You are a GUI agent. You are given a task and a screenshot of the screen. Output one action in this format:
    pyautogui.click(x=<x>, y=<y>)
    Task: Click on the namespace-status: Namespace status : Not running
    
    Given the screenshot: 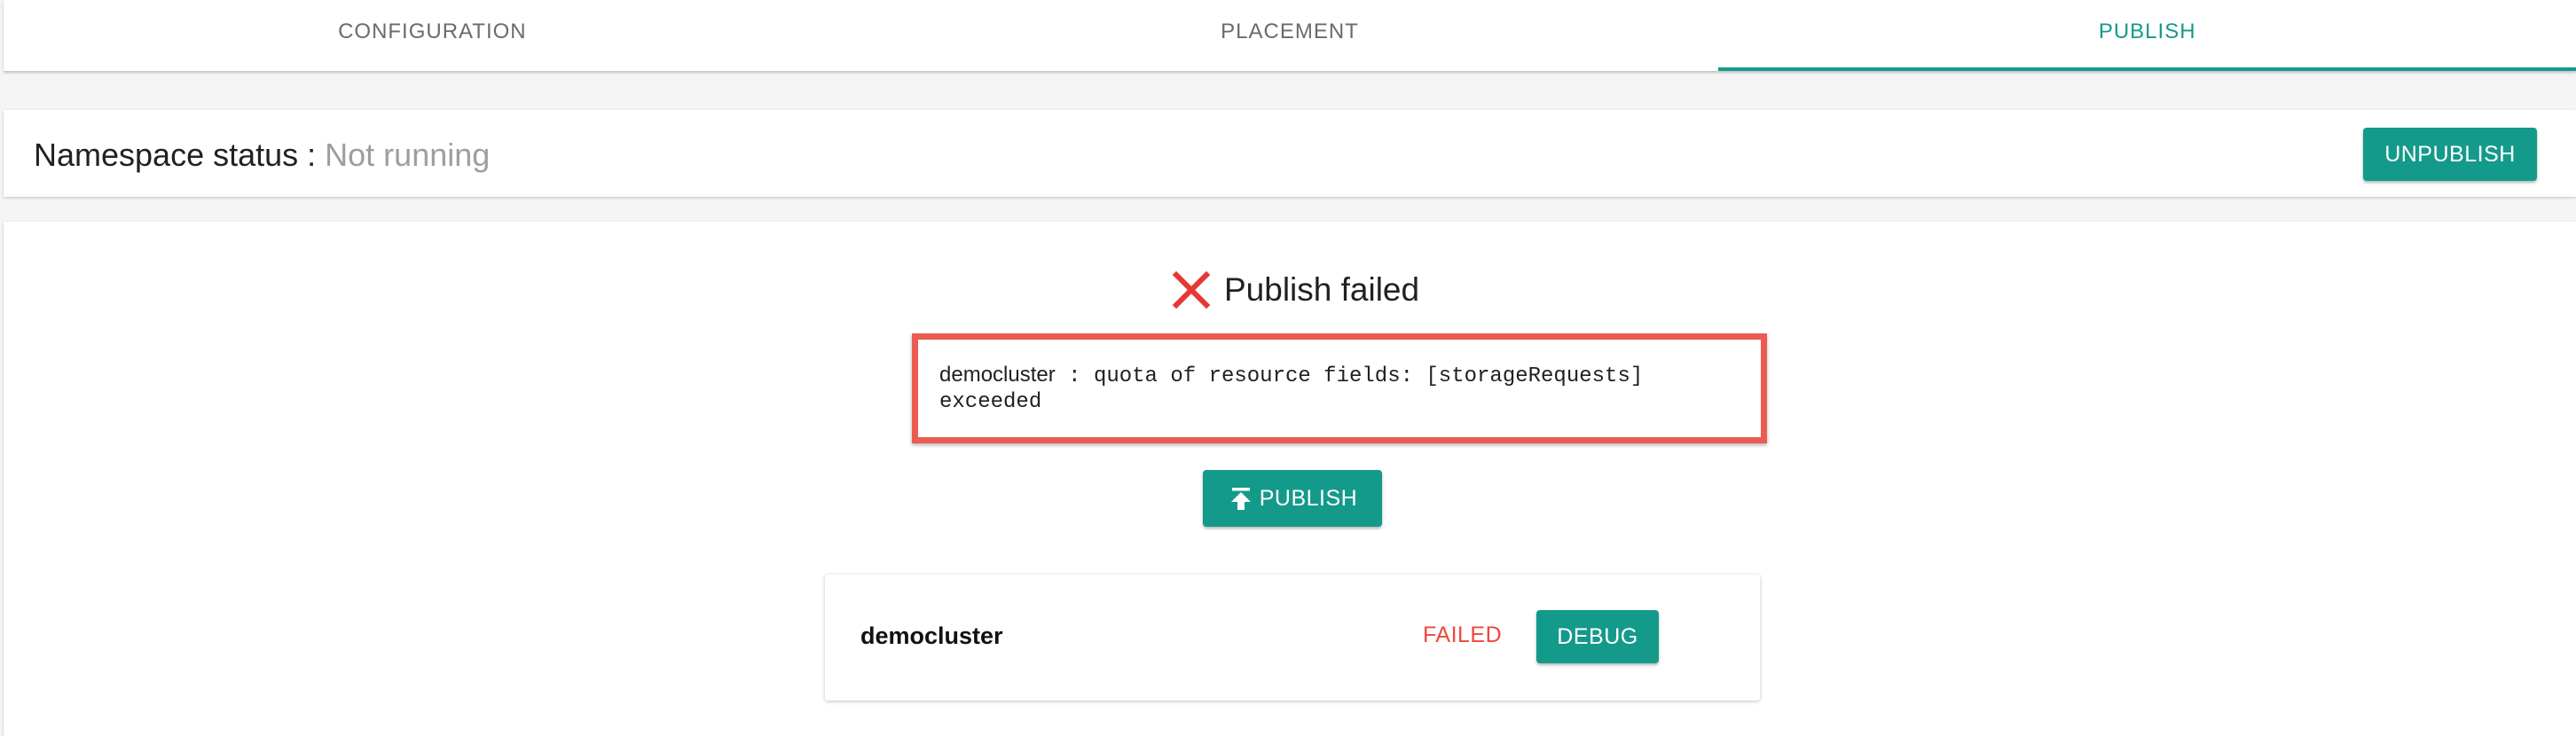 What is the action you would take?
    pyautogui.click(x=262, y=155)
    